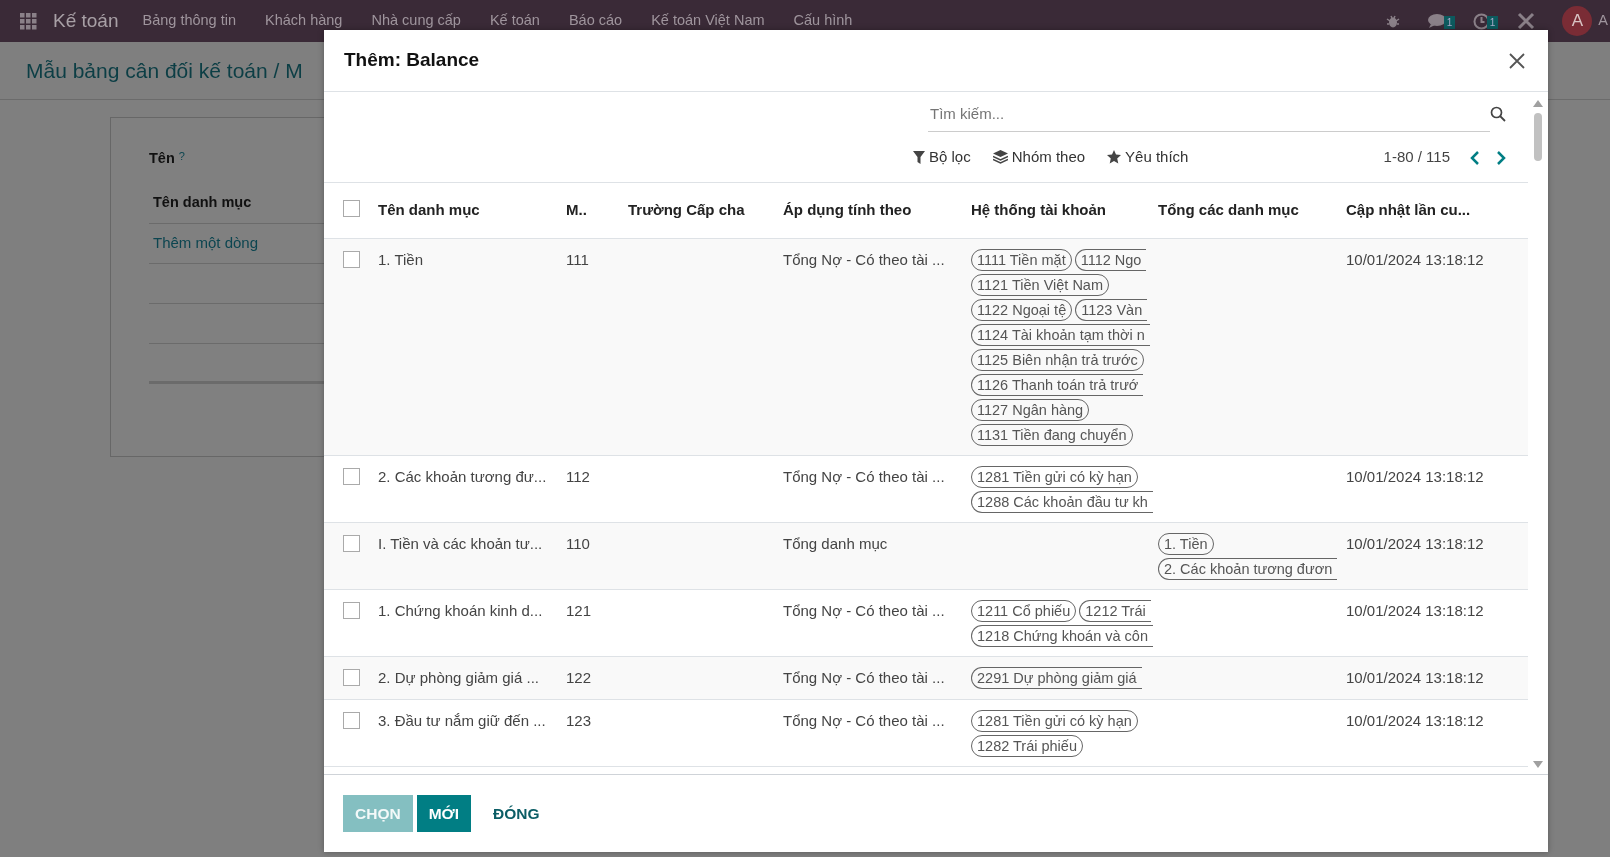 This screenshot has width=1610, height=857. I want to click on chevron-right-icon, so click(1501, 157).